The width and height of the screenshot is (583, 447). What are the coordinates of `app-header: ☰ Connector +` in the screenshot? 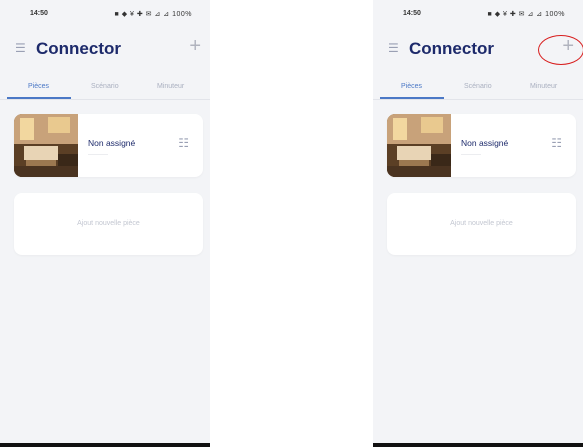 It's located at (105, 50).